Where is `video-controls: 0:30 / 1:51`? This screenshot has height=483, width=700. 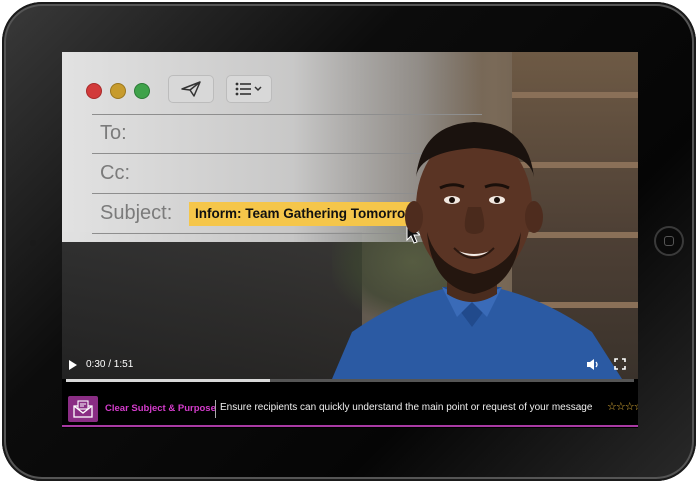
video-controls: 0:30 / 1:51 is located at coordinates (350, 365).